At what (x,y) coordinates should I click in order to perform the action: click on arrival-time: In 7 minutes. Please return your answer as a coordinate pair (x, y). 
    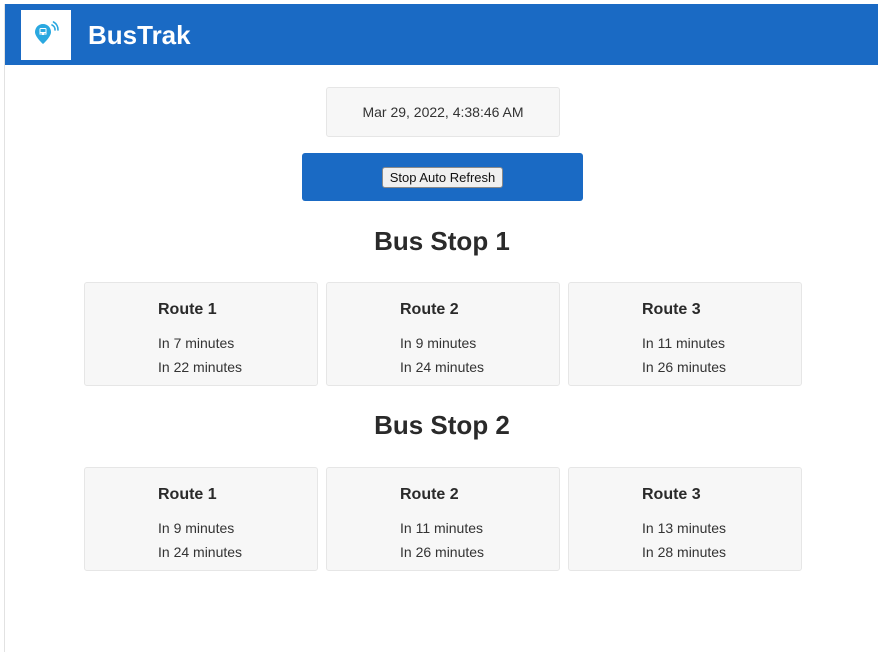
    Looking at the image, I should click on (196, 343).